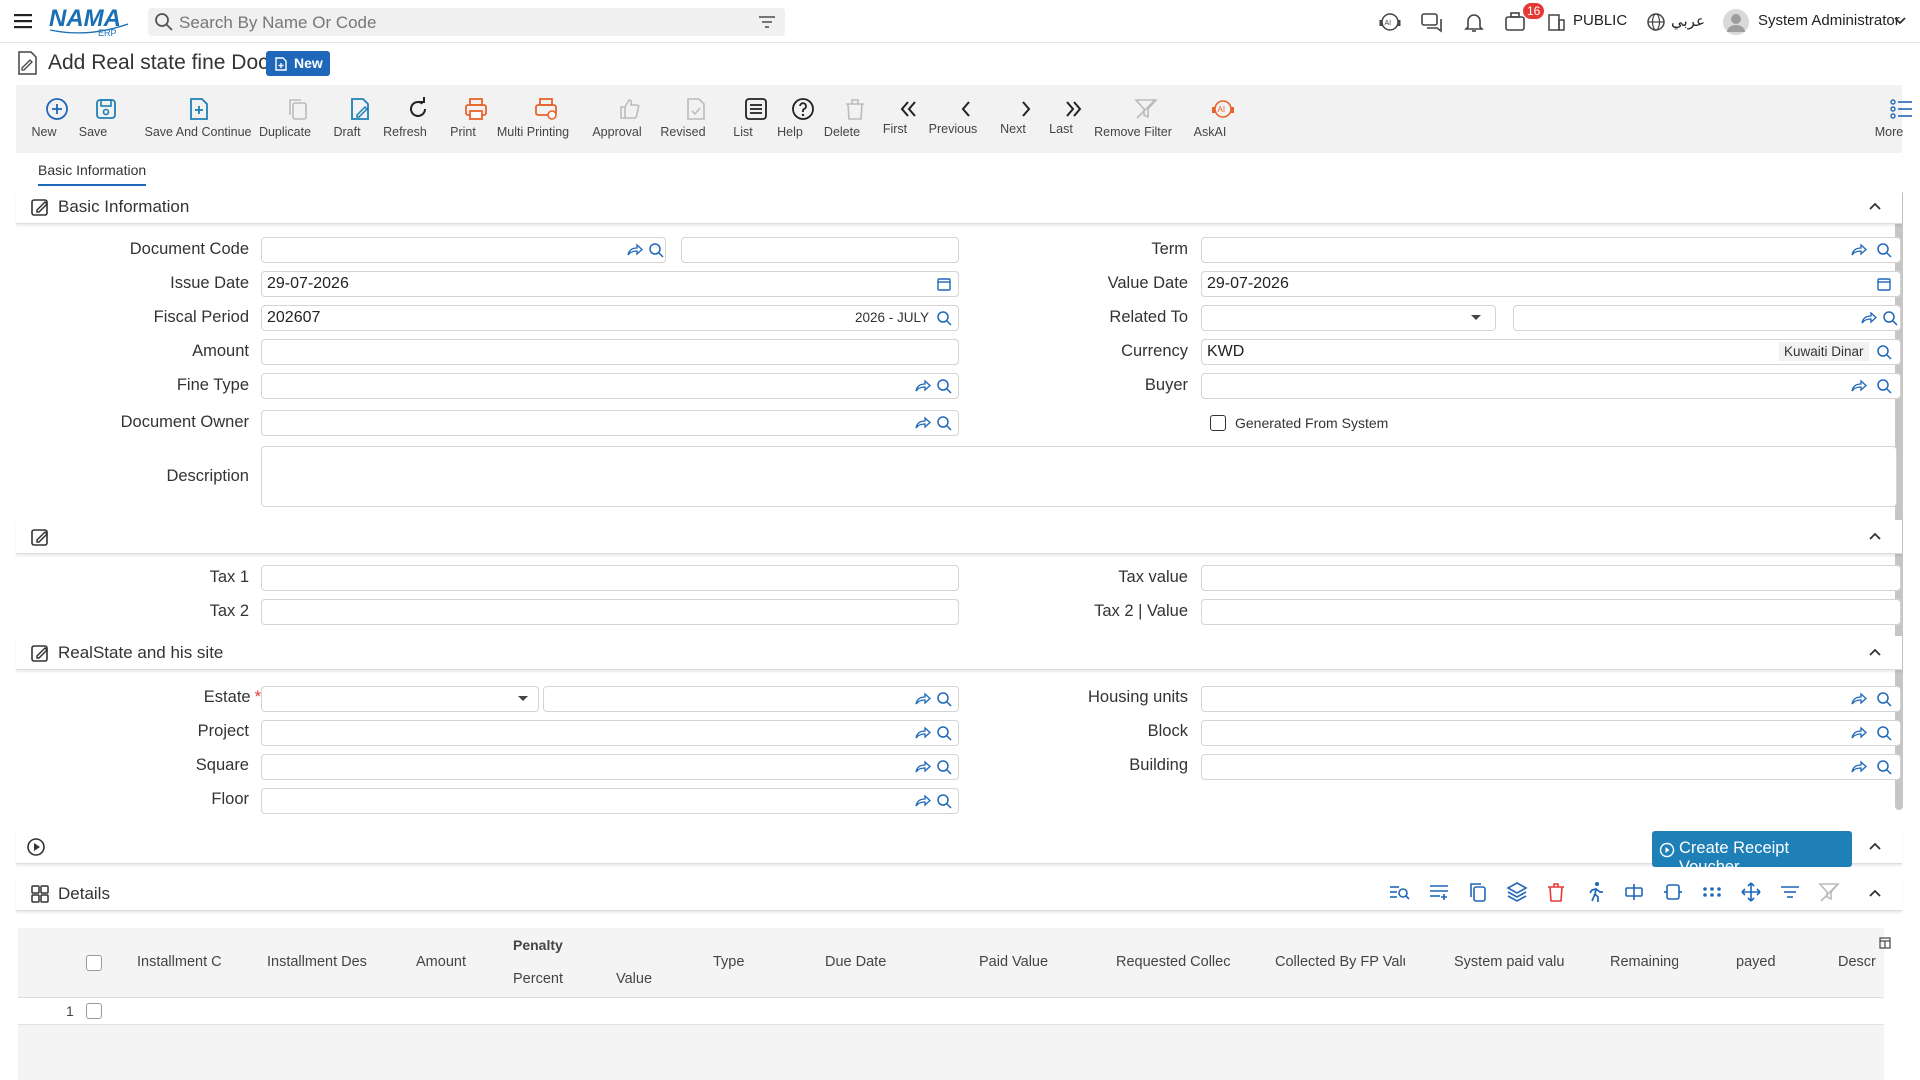 The width and height of the screenshot is (1920, 1080). What do you see at coordinates (959, 846) in the screenshot?
I see `section-actions` at bounding box center [959, 846].